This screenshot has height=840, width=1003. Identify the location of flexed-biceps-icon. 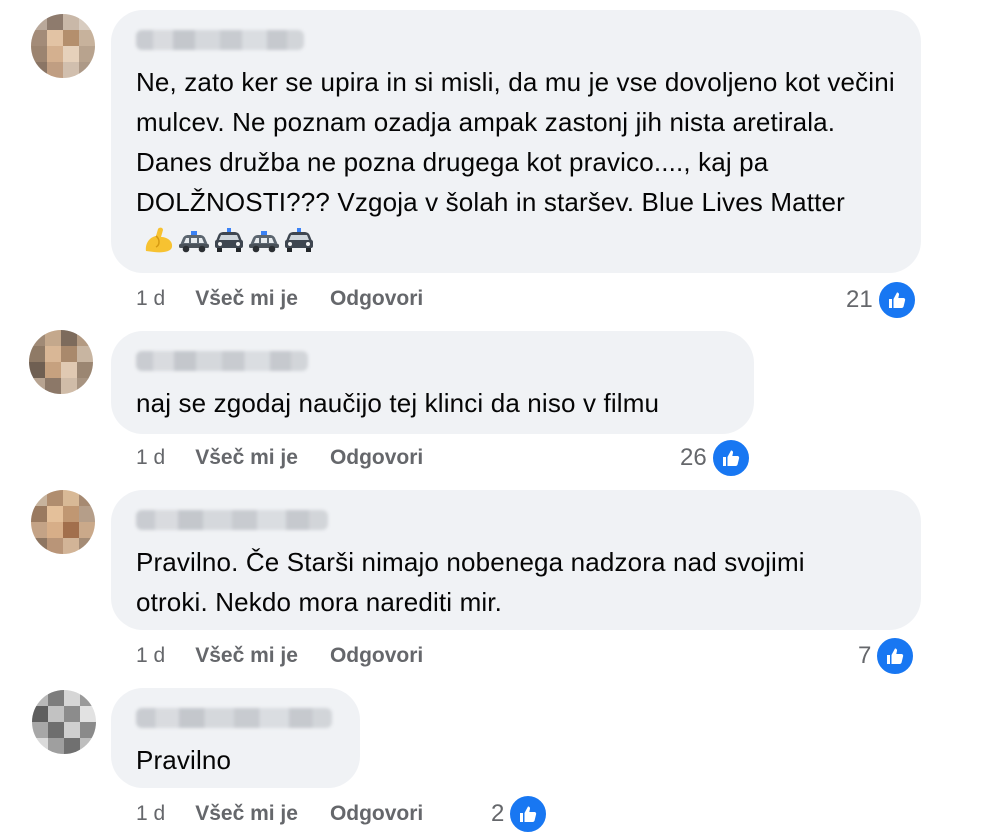
(159, 240).